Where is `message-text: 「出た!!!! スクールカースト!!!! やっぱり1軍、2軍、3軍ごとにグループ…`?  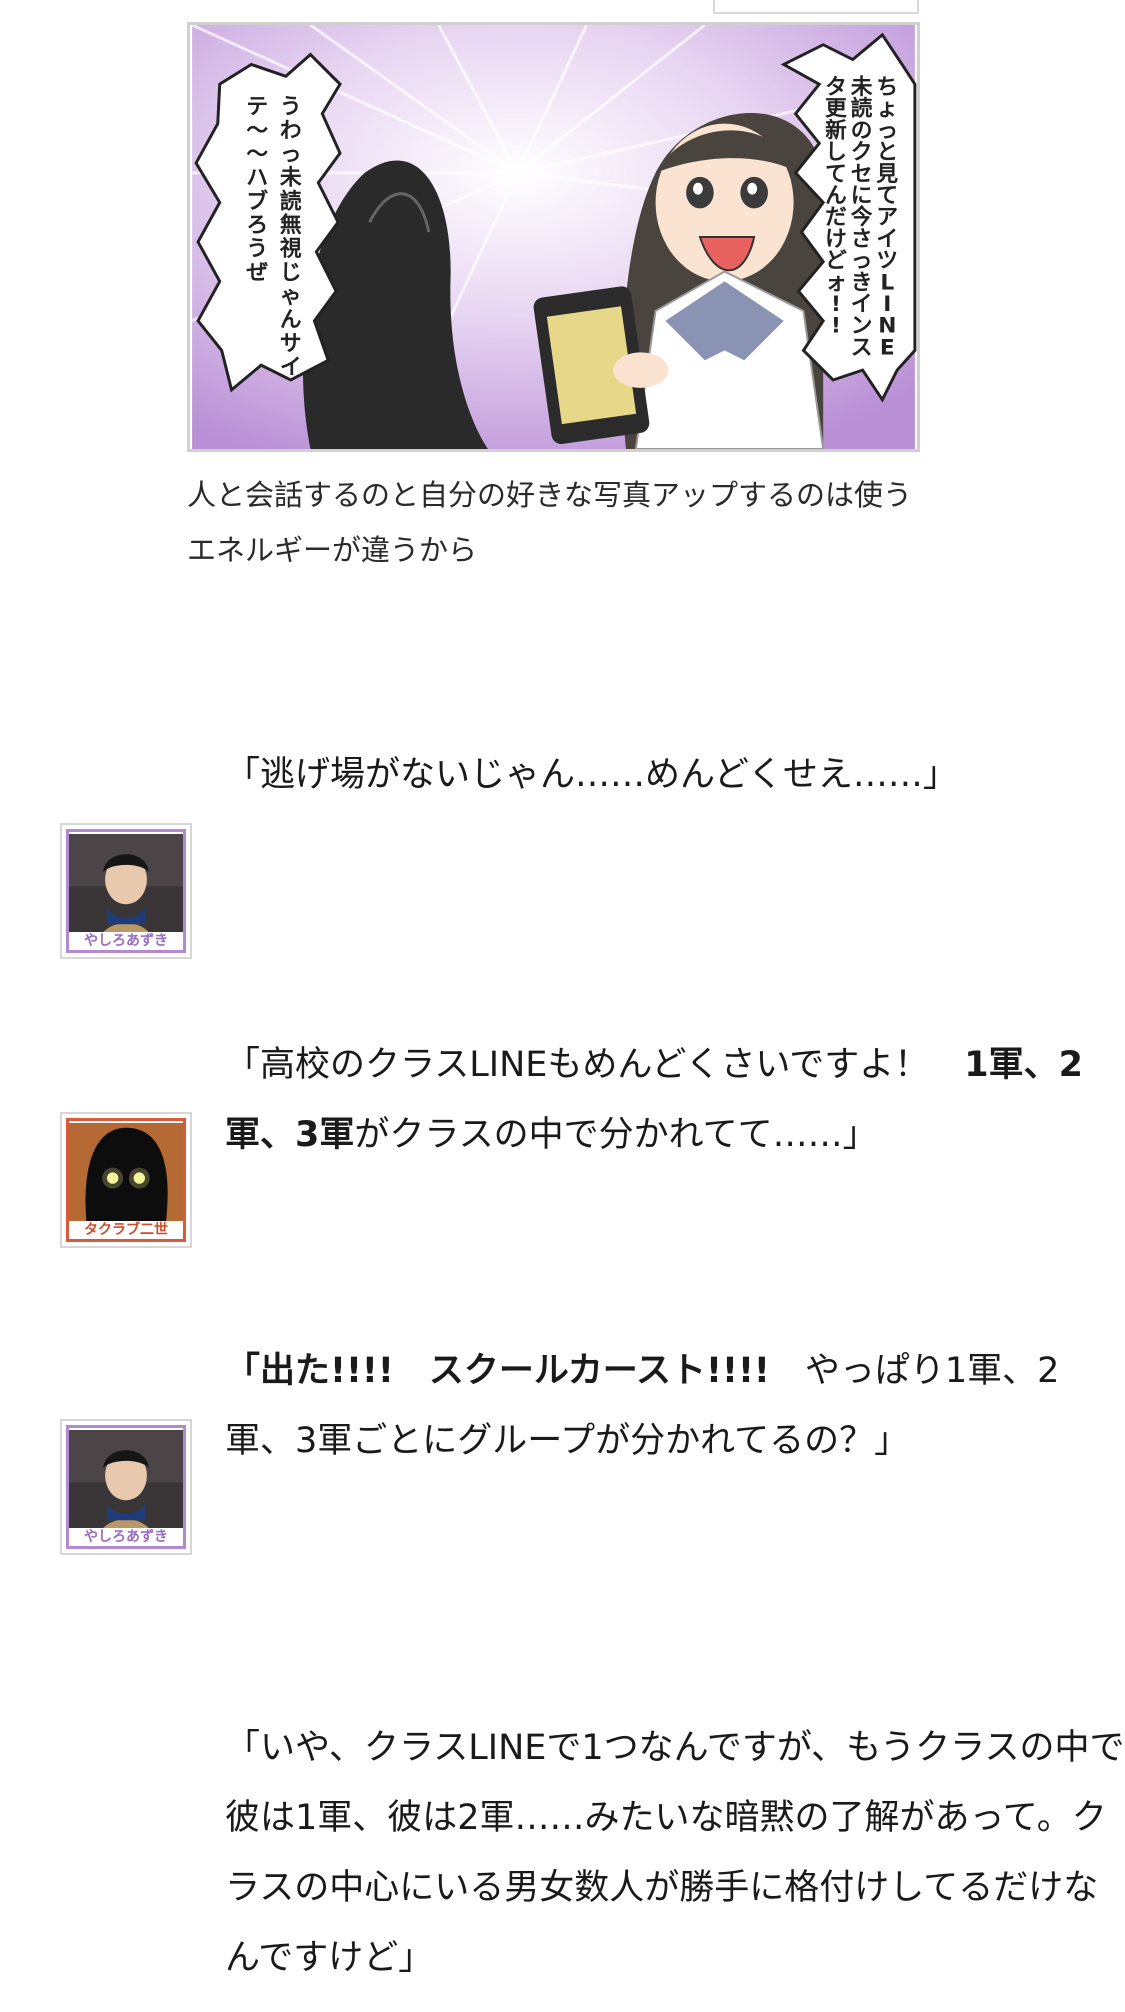 message-text: 「出た!!!! スクールカースト!!!! やっぱり1軍、2軍、3軍ごとにグループ… is located at coordinates (675, 1406).